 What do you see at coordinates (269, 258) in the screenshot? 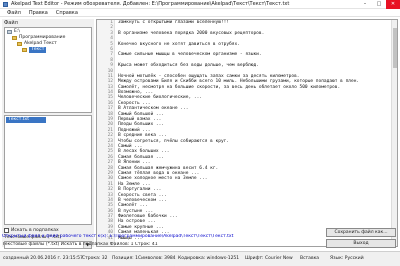
I see `status-font: Шрифт: Courier New` at bounding box center [269, 258].